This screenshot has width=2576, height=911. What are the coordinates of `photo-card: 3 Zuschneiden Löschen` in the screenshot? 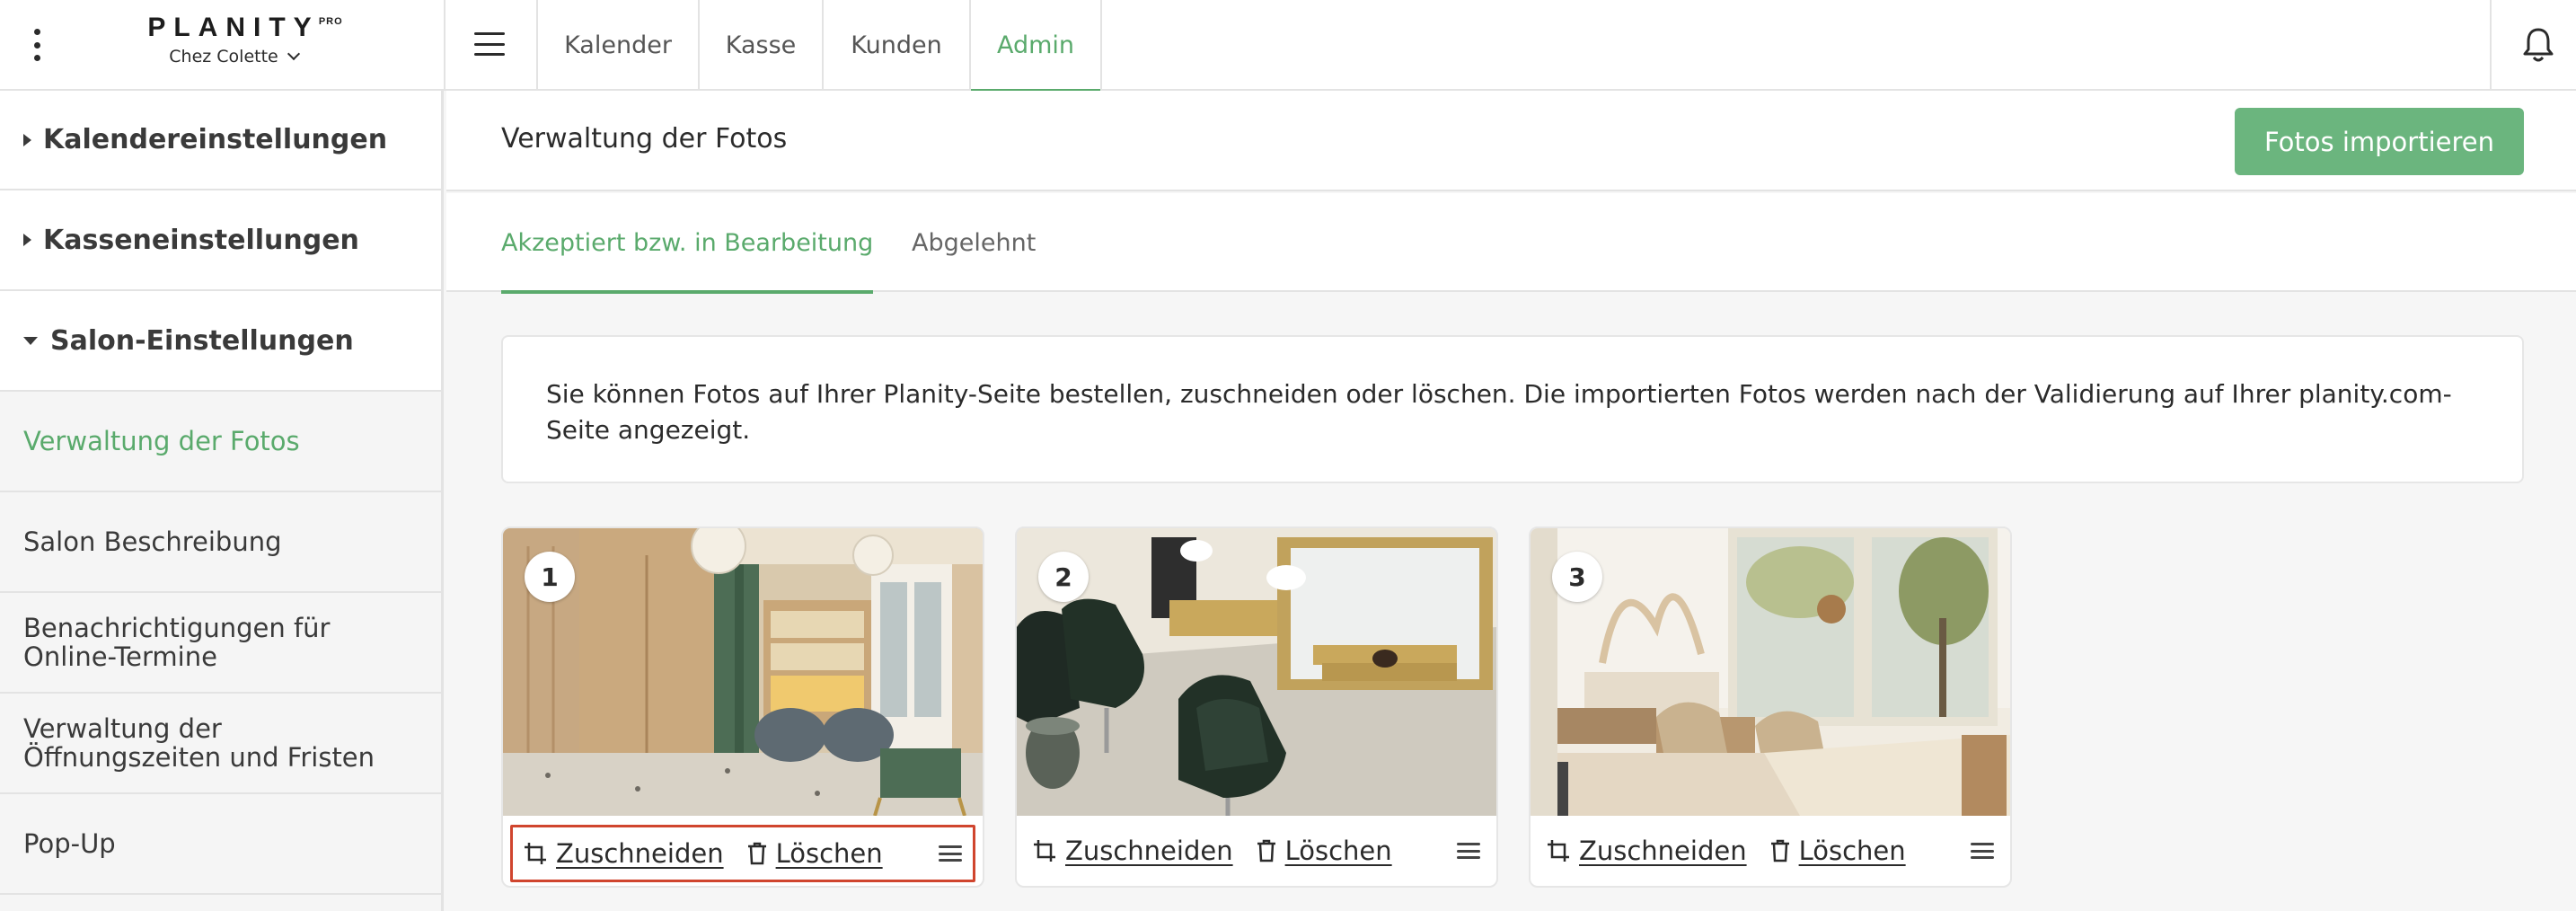 It's located at (1770, 707).